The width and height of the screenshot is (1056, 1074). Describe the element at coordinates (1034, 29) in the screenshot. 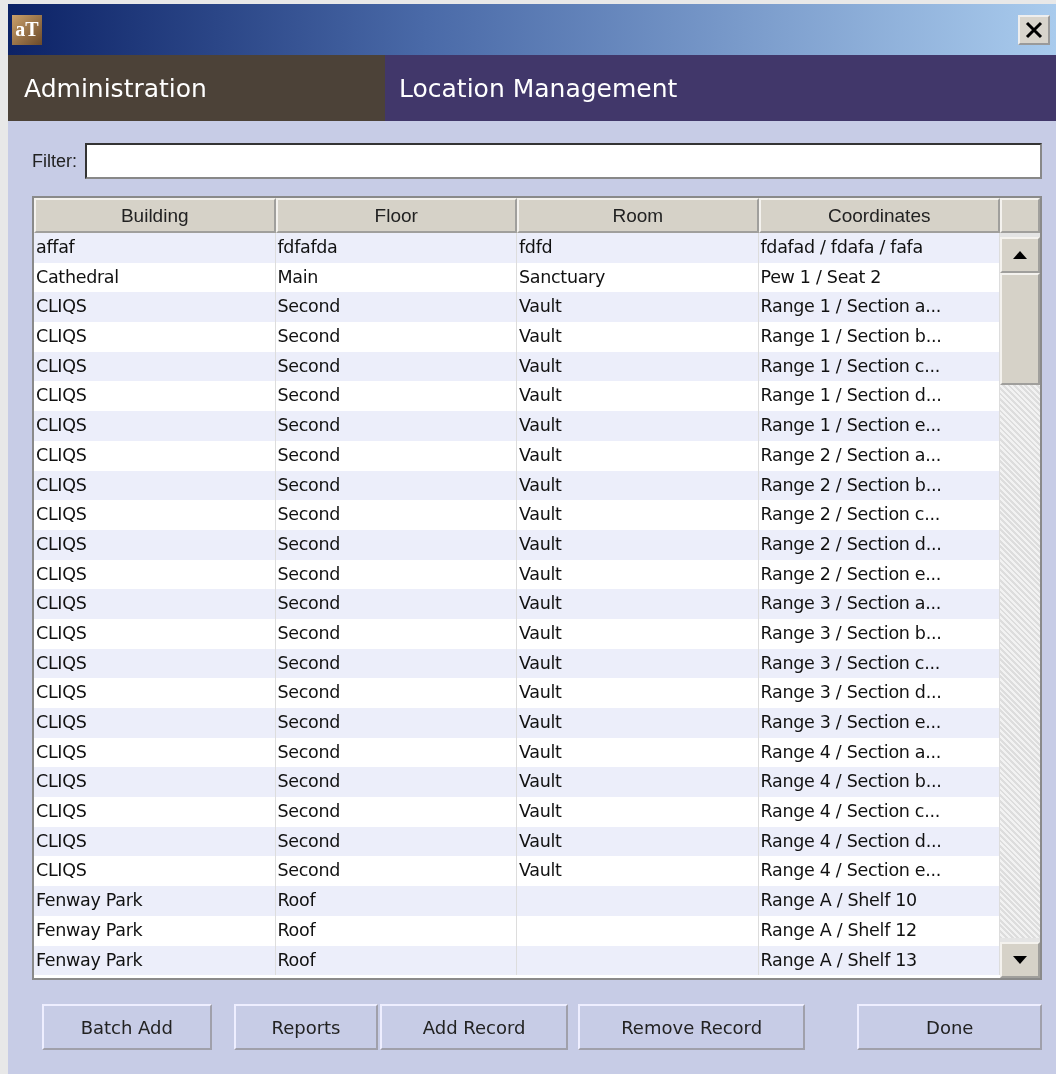

I see `close-button` at that location.